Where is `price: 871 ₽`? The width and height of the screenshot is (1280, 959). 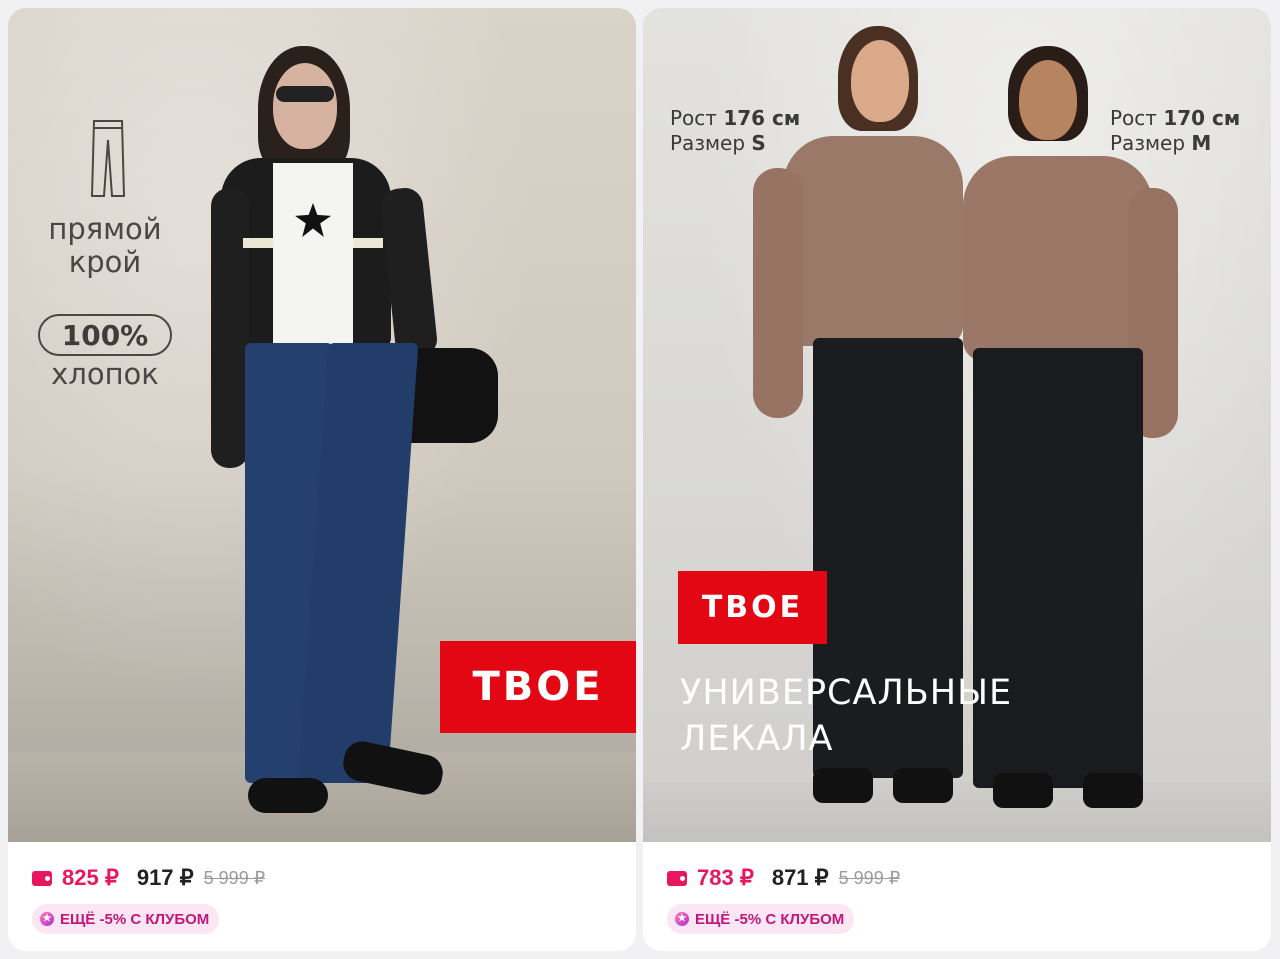 price: 871 ₽ is located at coordinates (800, 877).